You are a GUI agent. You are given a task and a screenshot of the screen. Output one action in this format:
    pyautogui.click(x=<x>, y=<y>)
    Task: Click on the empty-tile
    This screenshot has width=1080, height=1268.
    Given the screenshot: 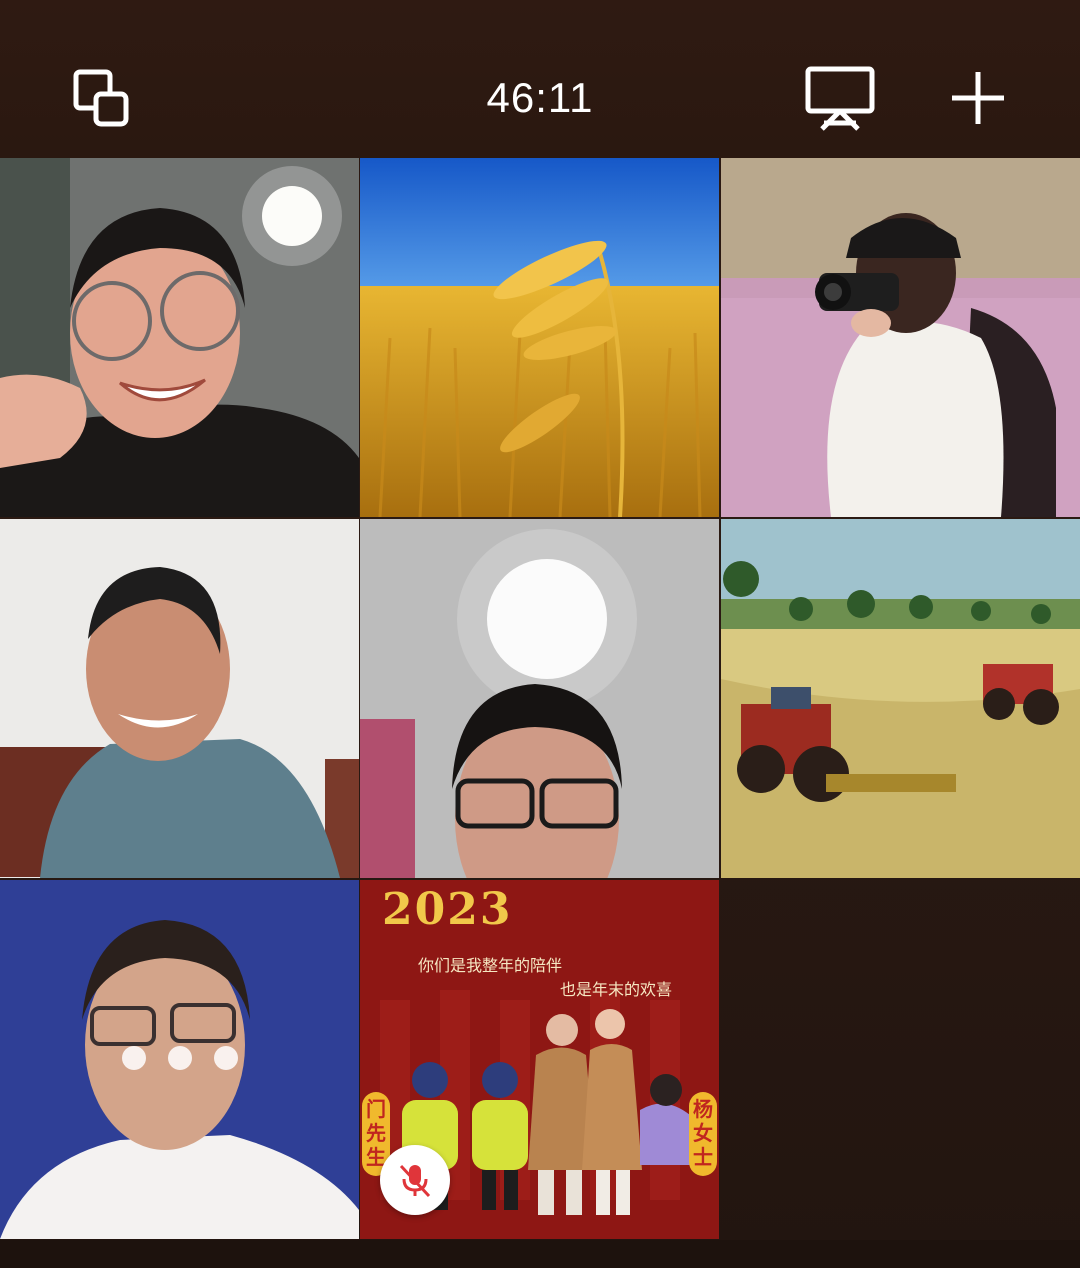 What is the action you would take?
    pyautogui.click(x=900, y=1059)
    